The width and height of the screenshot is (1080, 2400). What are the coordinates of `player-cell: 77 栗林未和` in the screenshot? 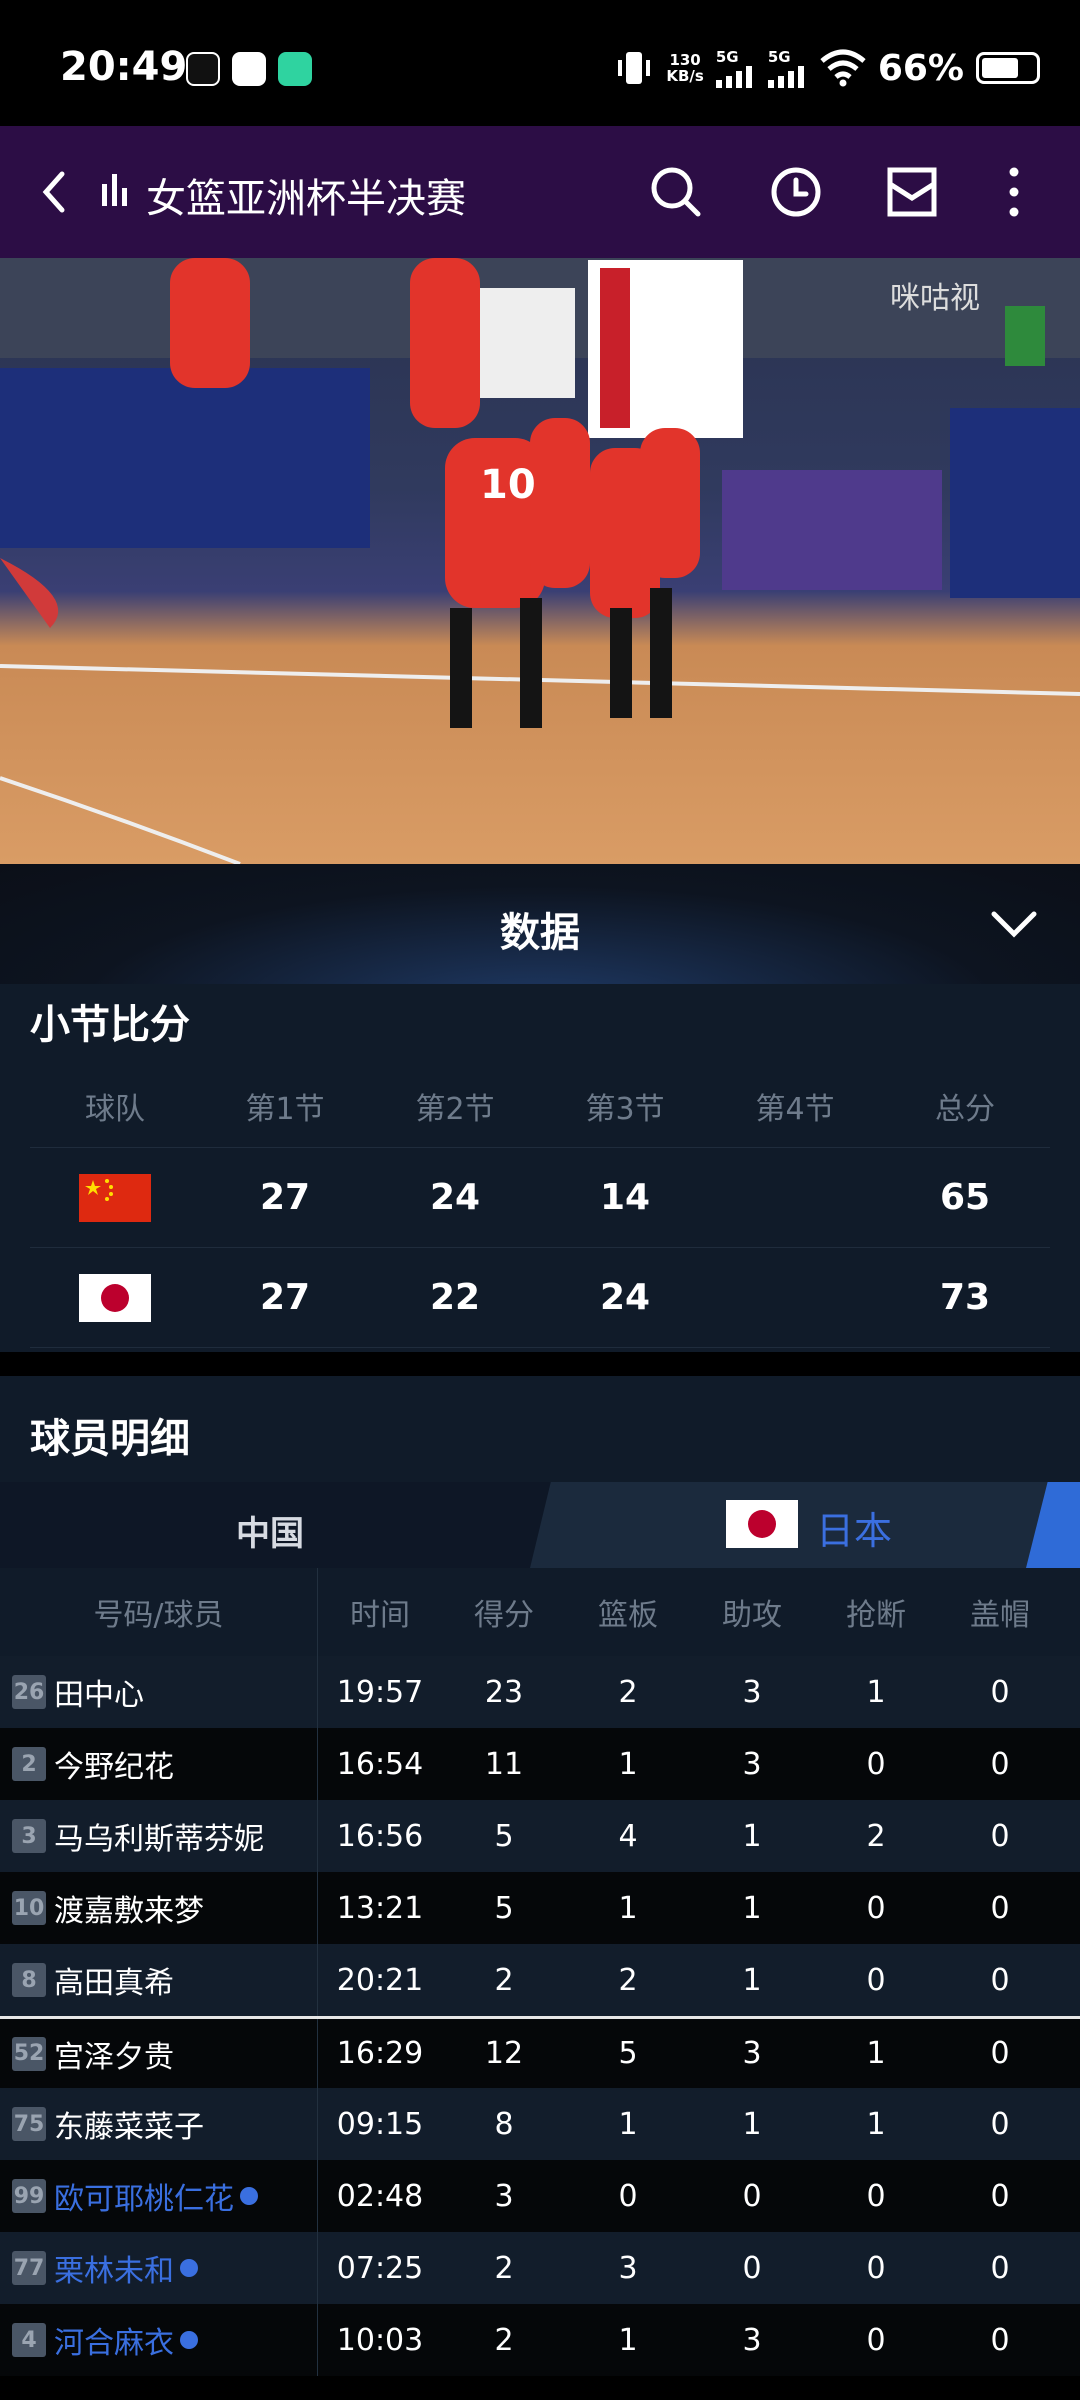 It's located at (159, 2268).